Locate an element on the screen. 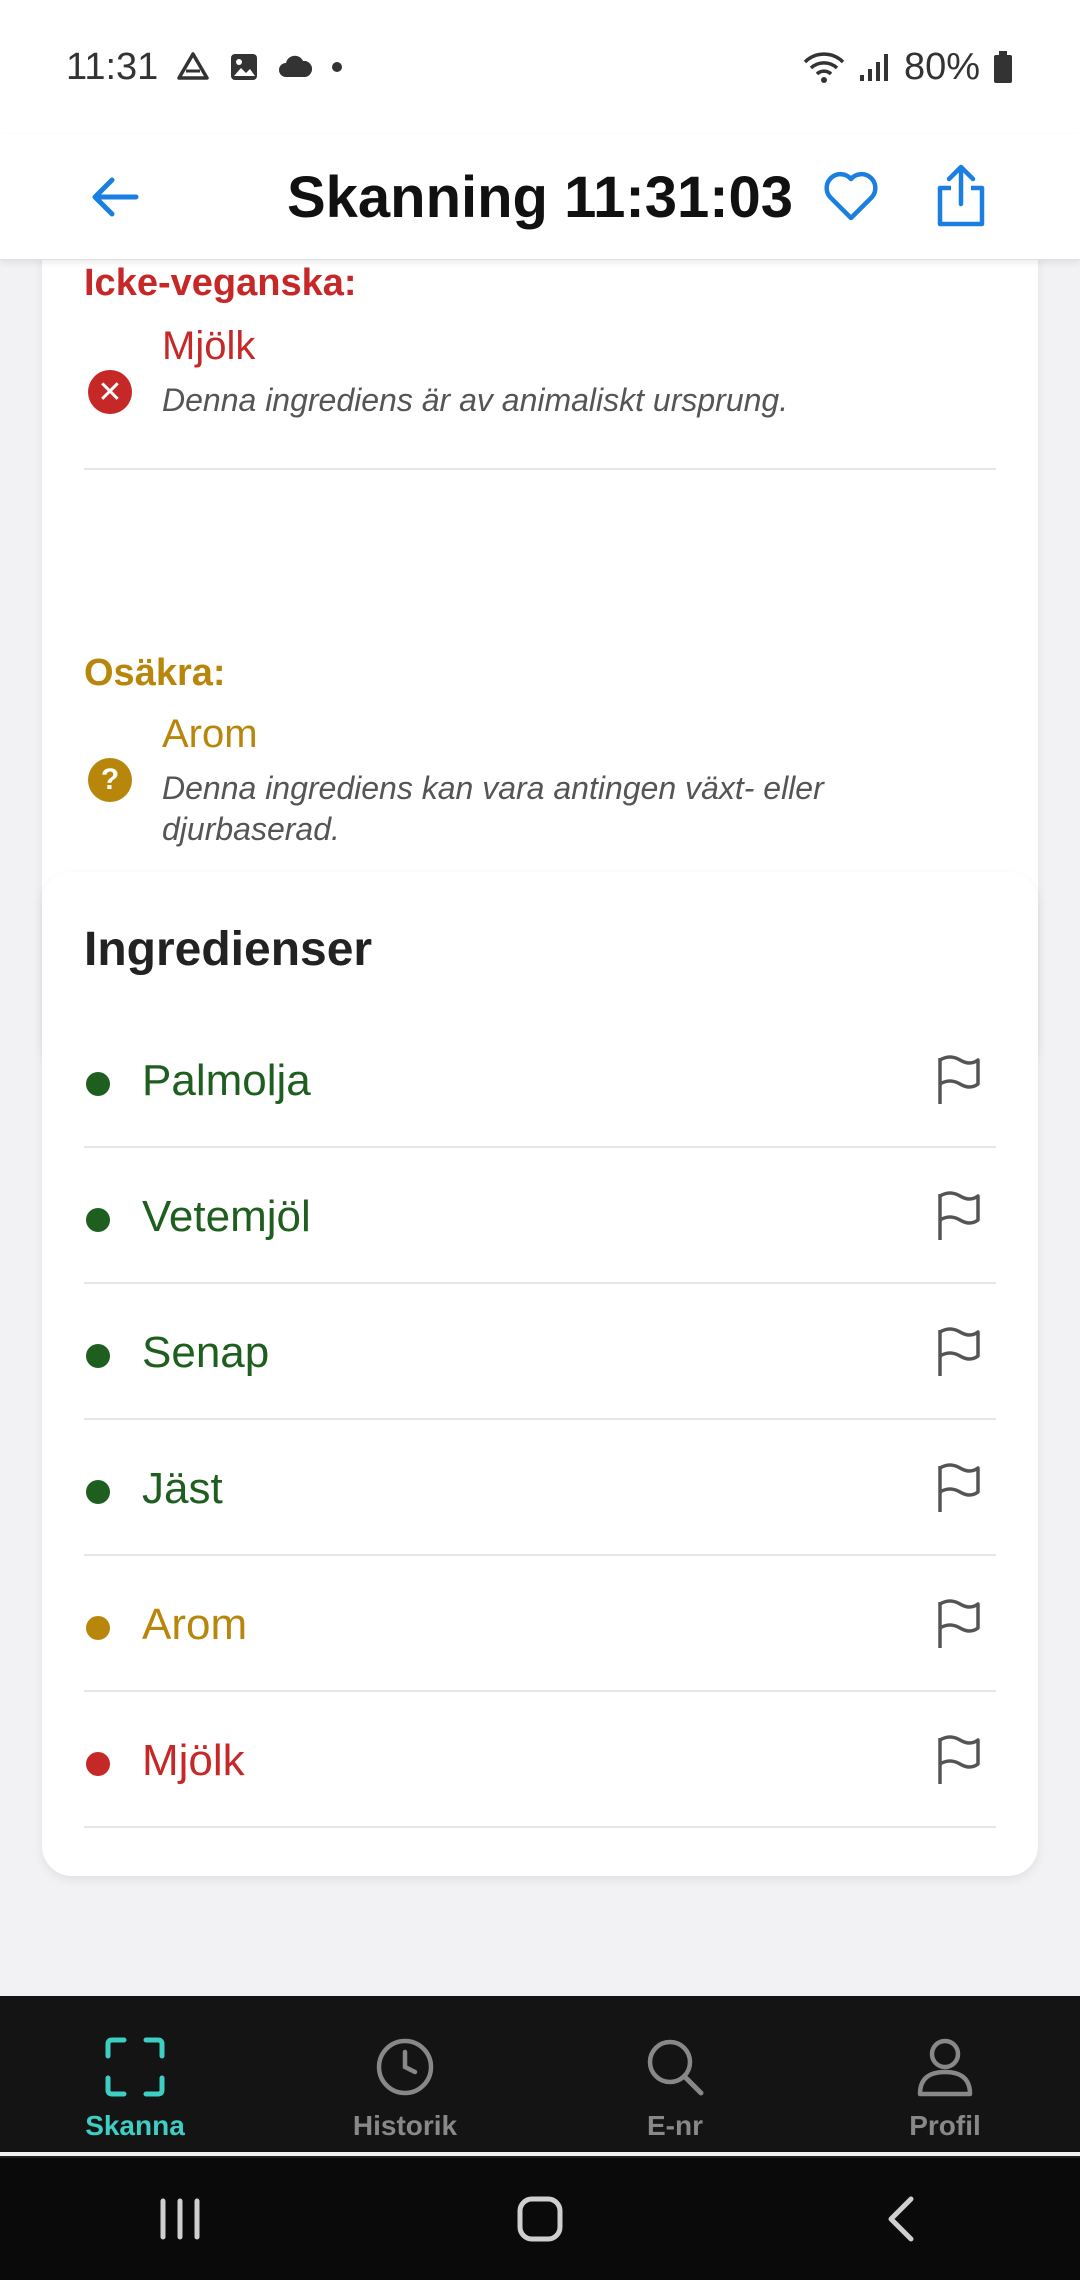  nonvegan-status-dot is located at coordinates (98, 1764).